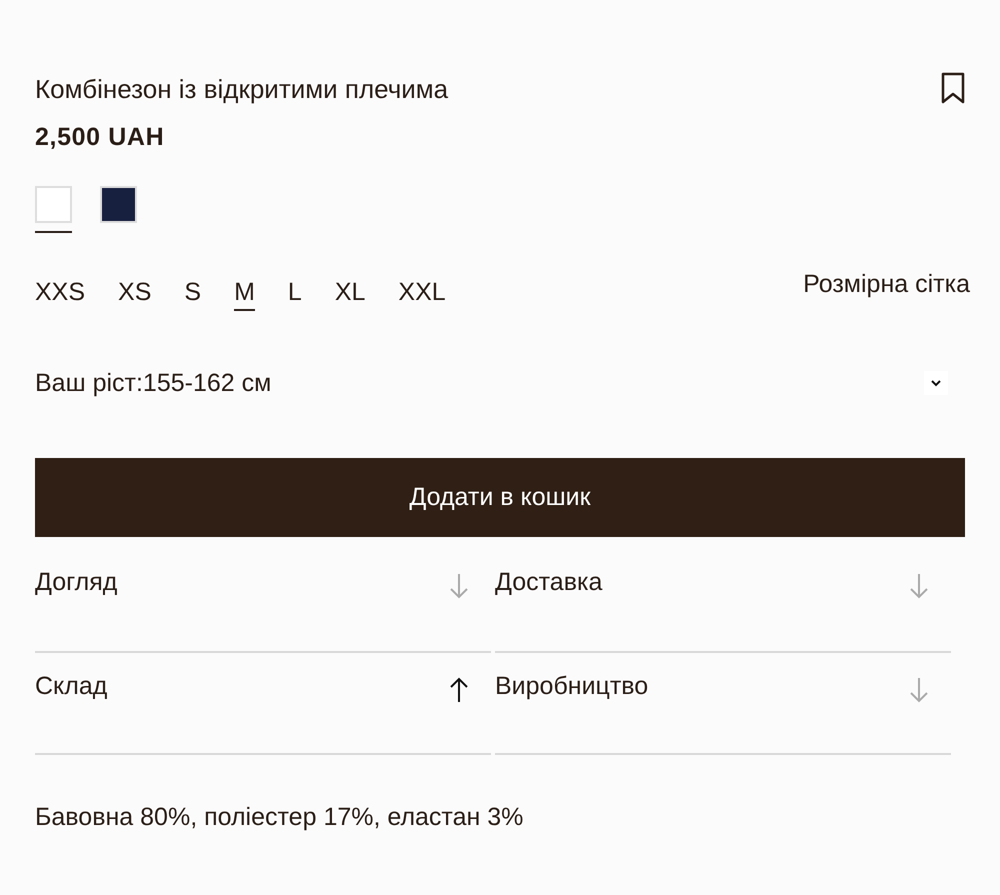 The image size is (1000, 895). Describe the element at coordinates (244, 294) in the screenshot. I see `size-option: M` at that location.